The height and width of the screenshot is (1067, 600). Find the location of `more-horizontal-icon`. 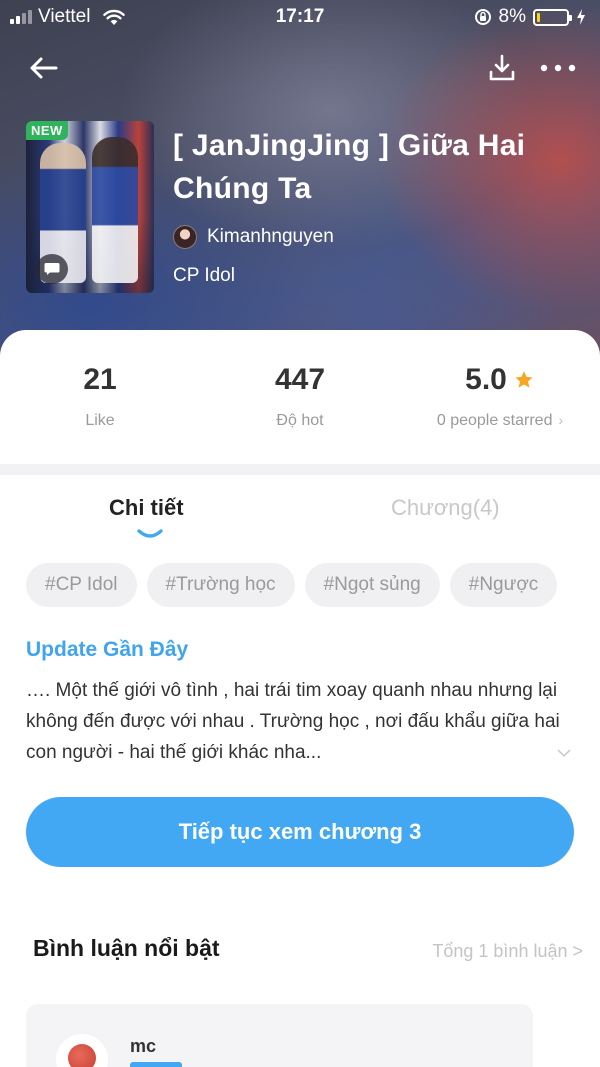

more-horizontal-icon is located at coordinates (558, 68).